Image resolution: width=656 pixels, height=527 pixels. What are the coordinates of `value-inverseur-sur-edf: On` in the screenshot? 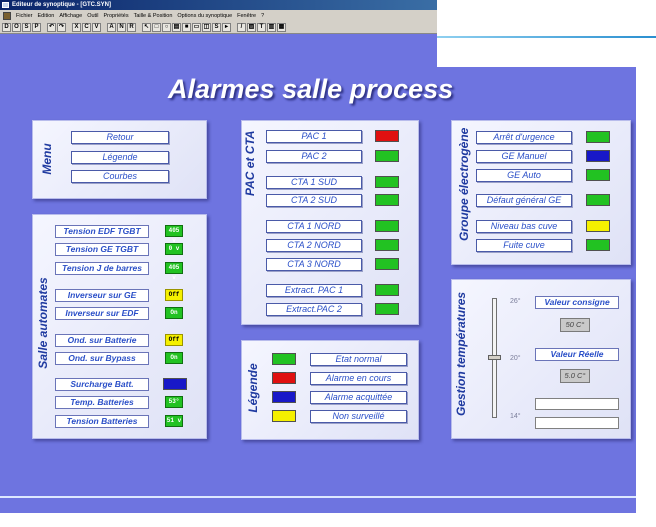 It's located at (174, 313).